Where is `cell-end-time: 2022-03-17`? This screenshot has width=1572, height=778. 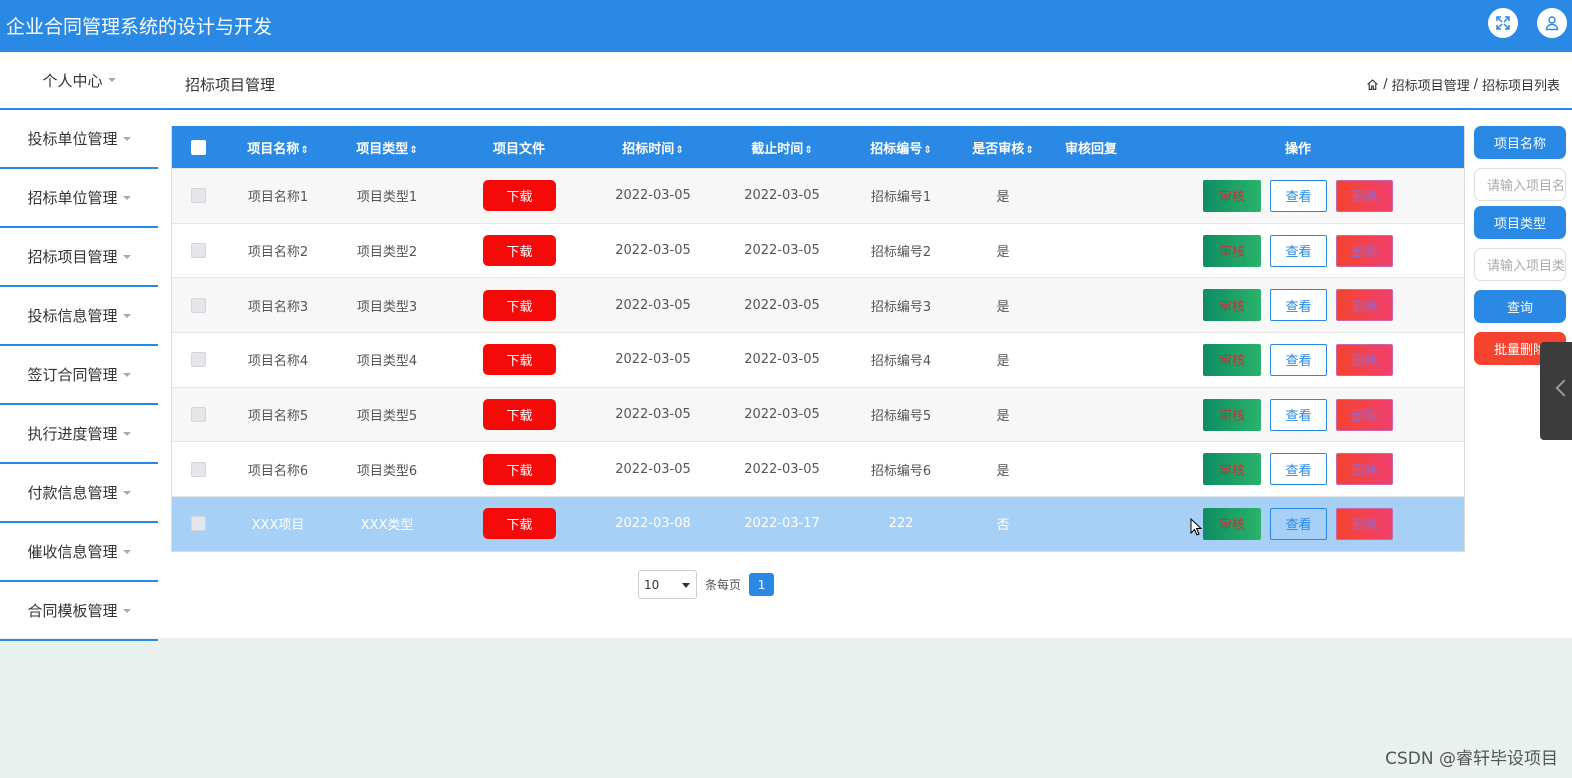 cell-end-time: 2022-03-17 is located at coordinates (782, 524).